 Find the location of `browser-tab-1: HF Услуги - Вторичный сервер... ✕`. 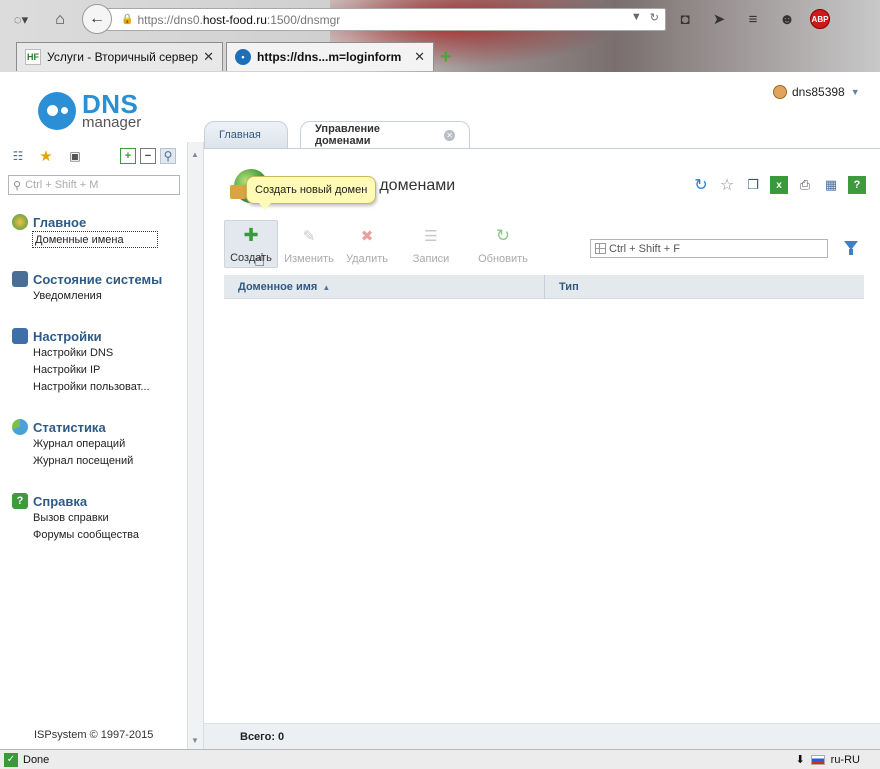

browser-tab-1: HF Услуги - Вторичный сервер... ✕ is located at coordinates (119, 56).